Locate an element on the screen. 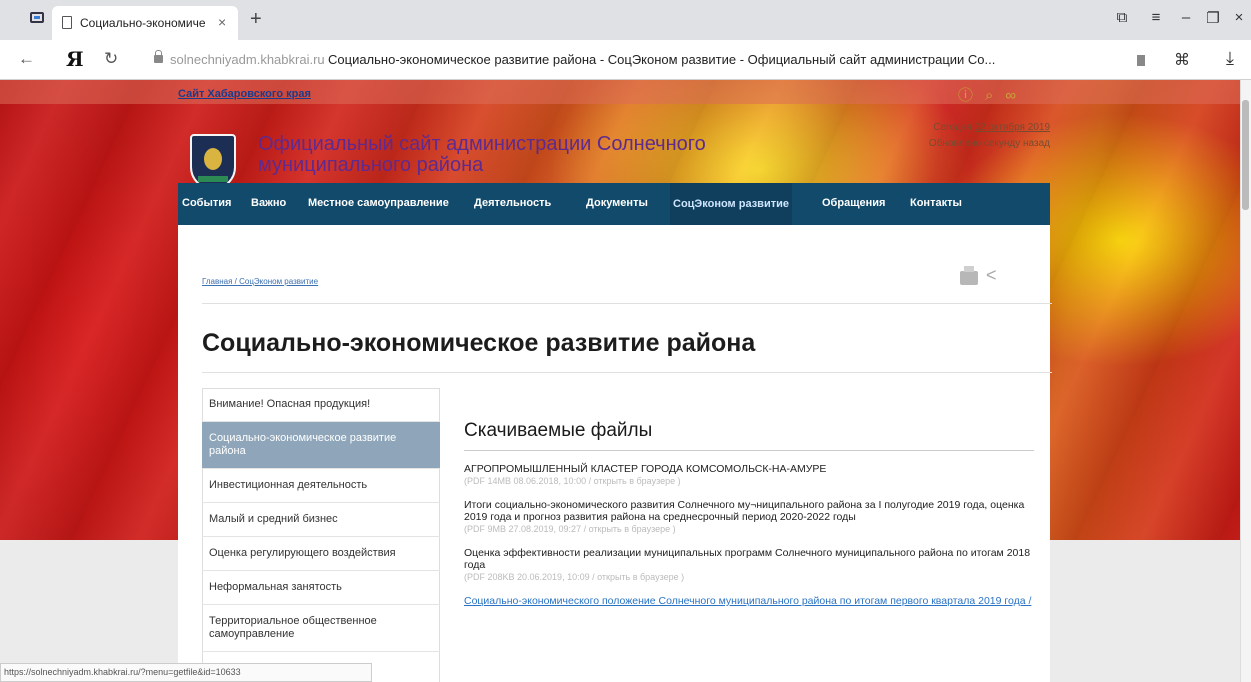 The image size is (1251, 682). info-icon: ⓘ is located at coordinates (971, 95).